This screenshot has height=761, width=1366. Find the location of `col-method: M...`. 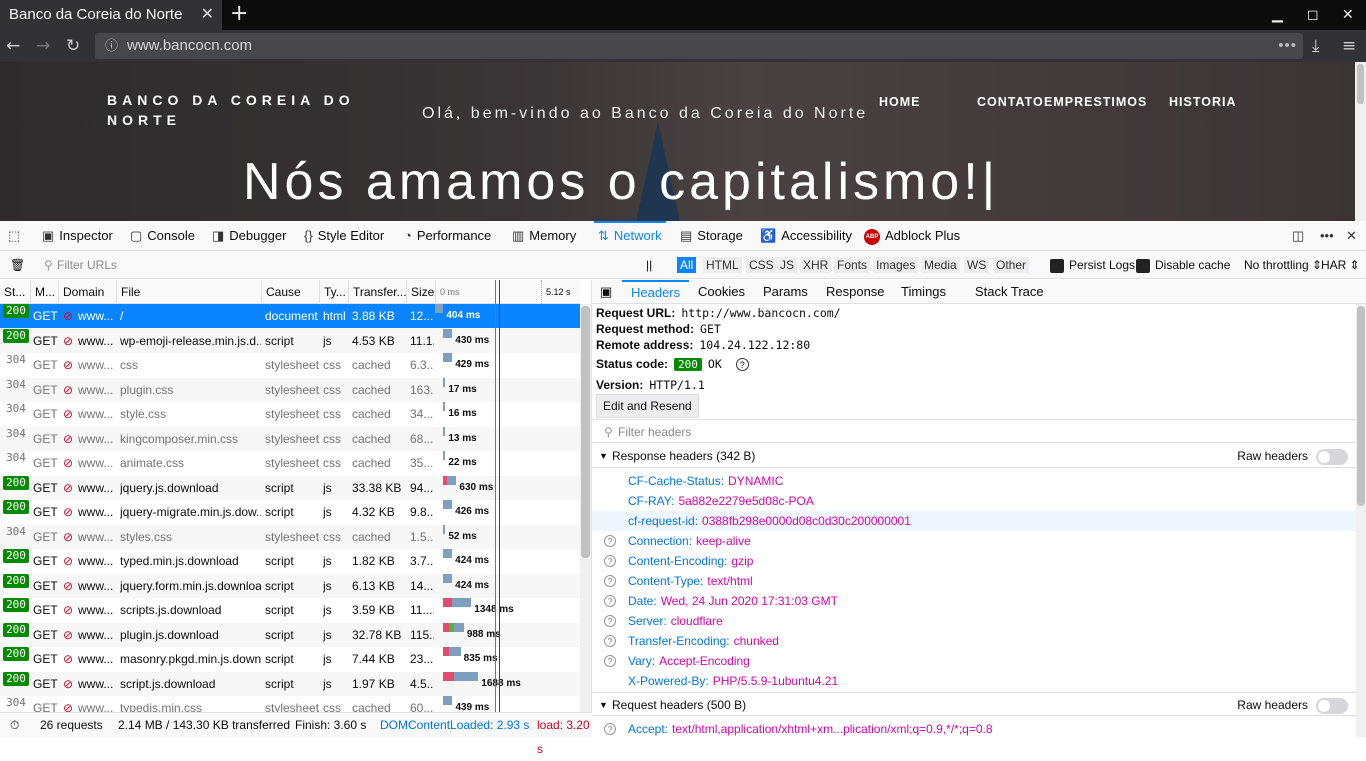

col-method: M... is located at coordinates (42, 292).